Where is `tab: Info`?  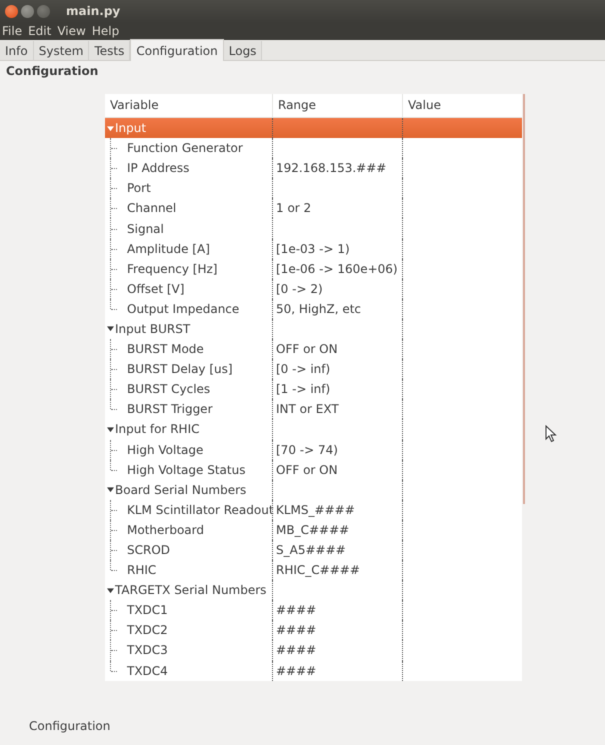
tab: Info is located at coordinates (17, 51).